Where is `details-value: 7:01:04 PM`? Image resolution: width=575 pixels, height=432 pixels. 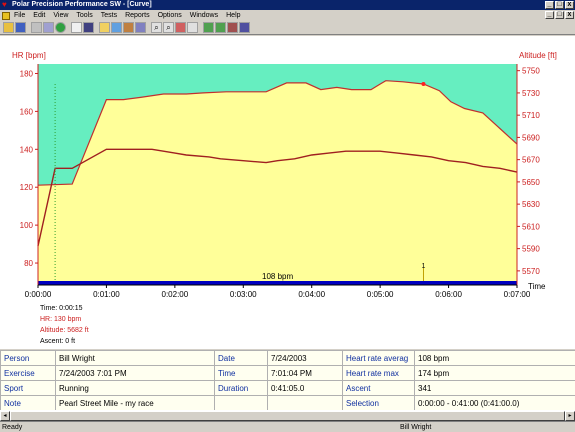 details-value: 7:01:04 PM is located at coordinates (305, 373).